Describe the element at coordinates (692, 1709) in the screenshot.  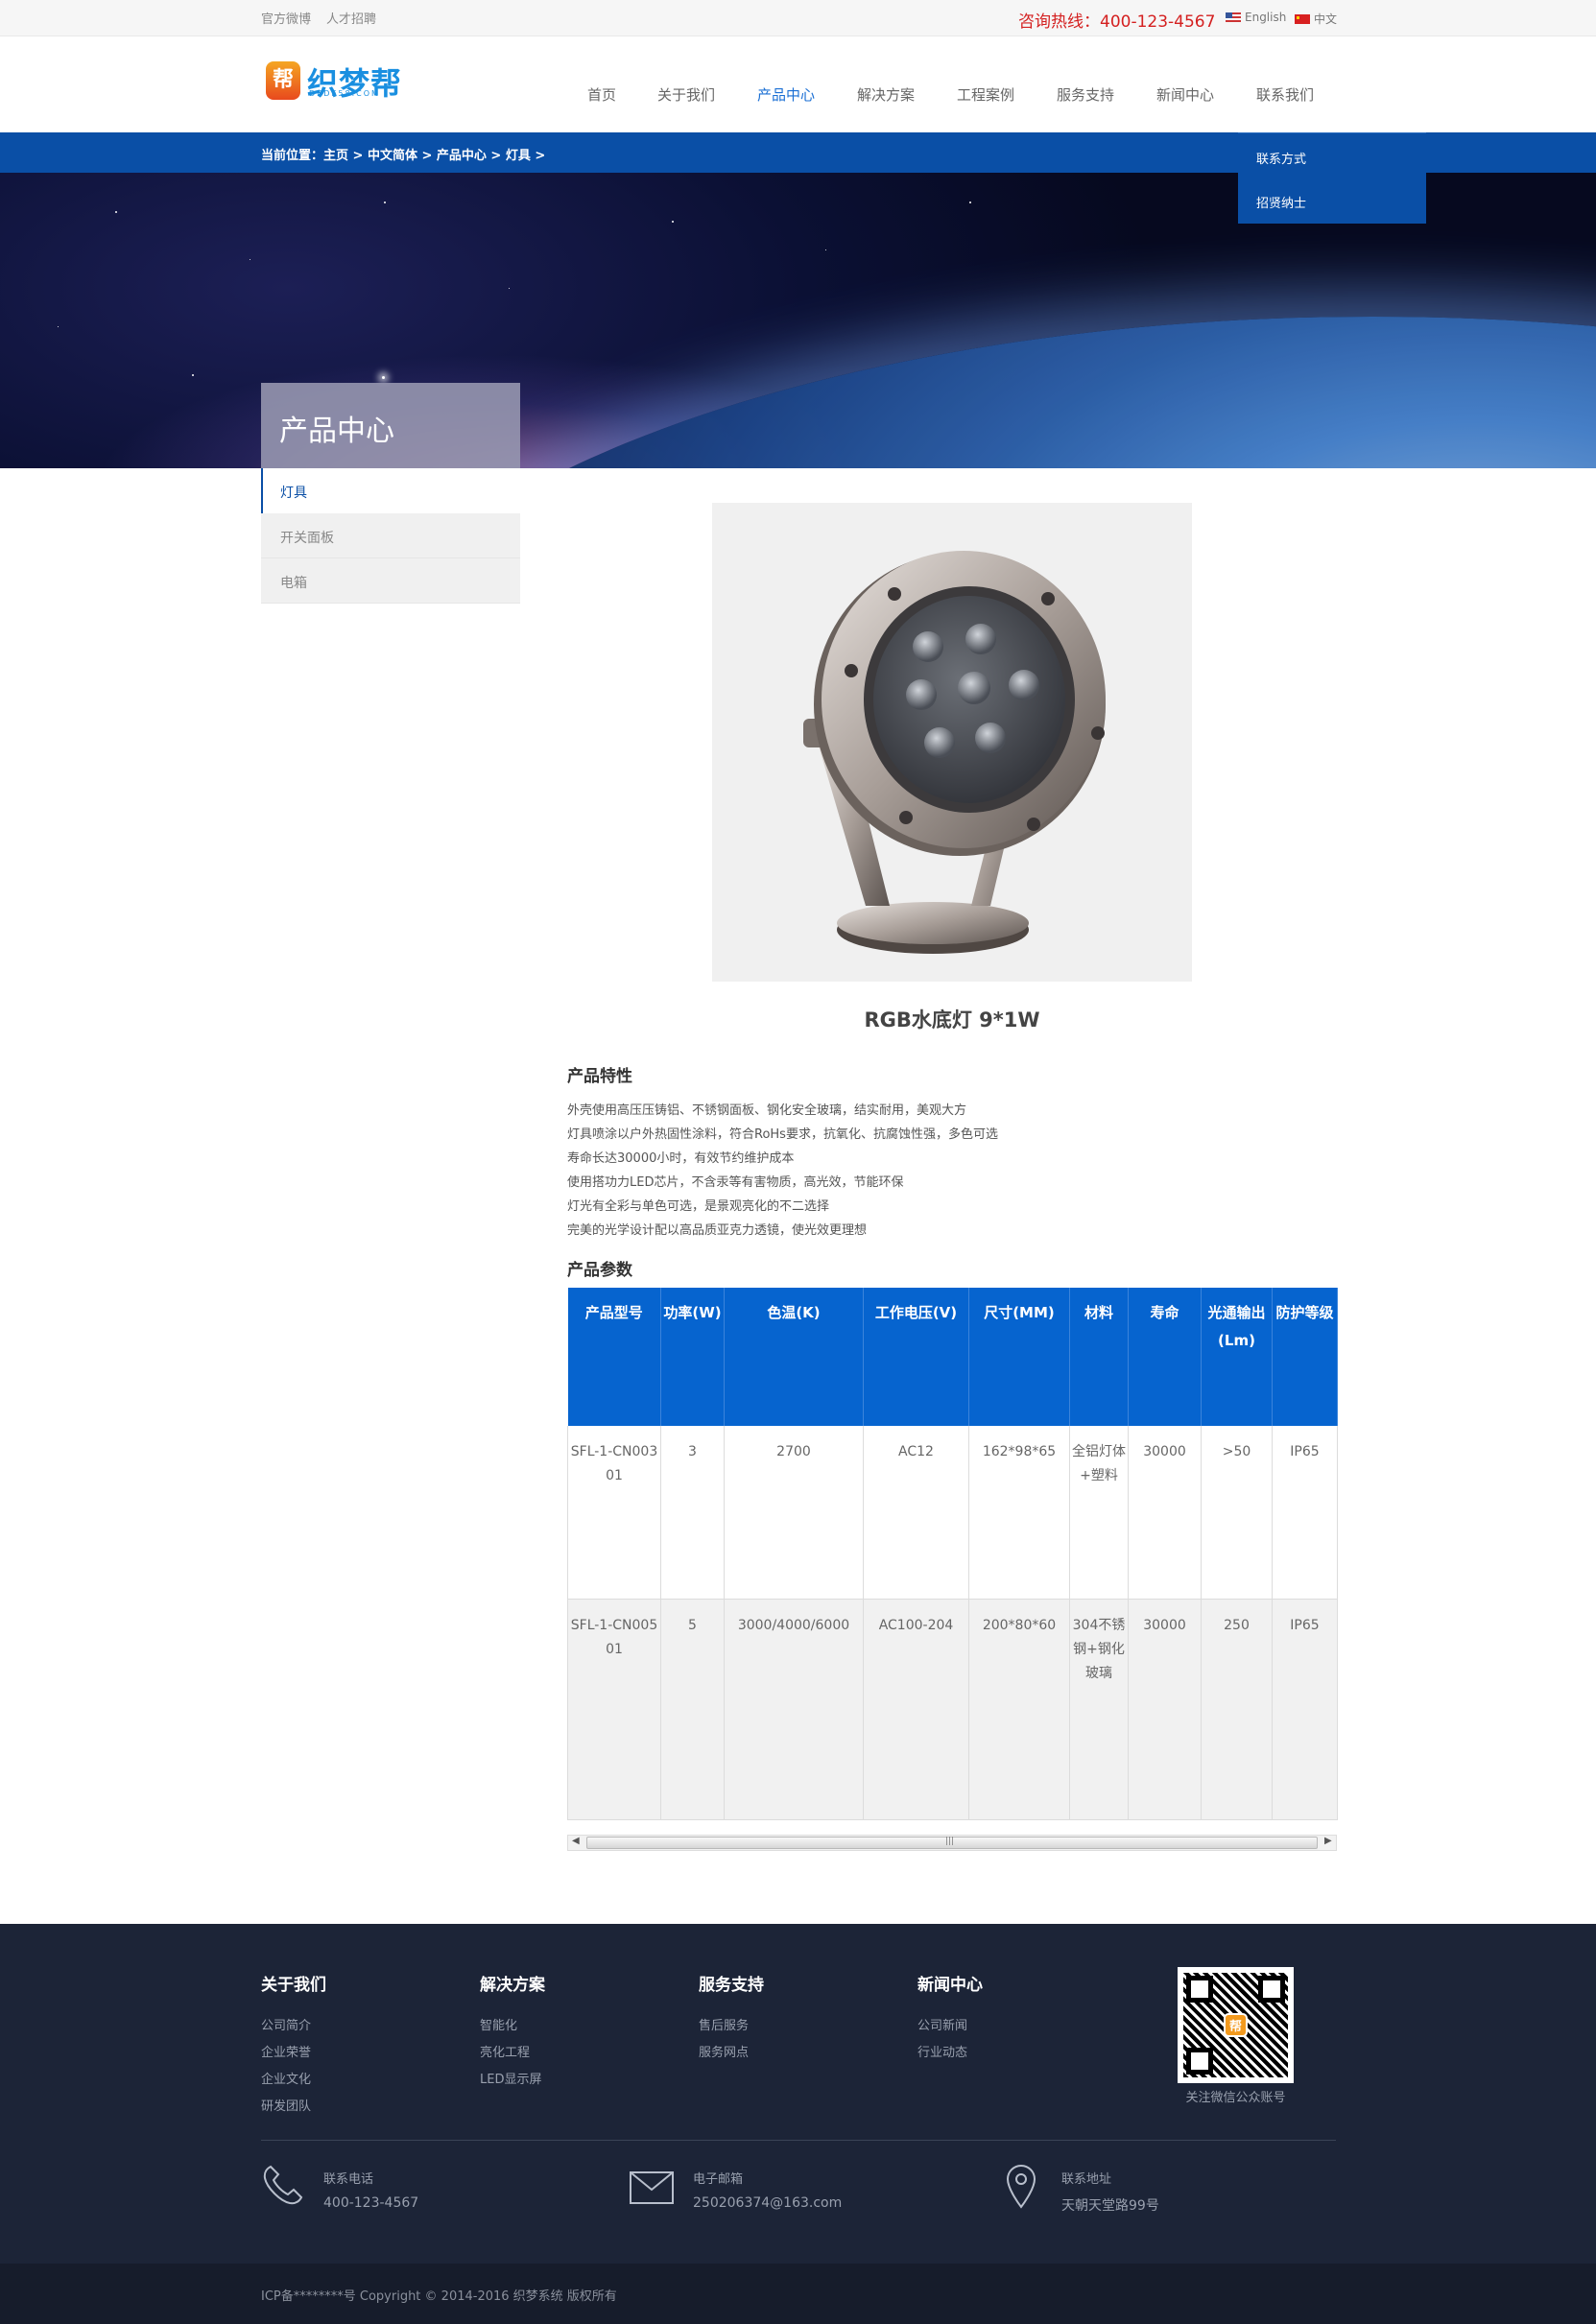
I see `table-cell: 5` at that location.